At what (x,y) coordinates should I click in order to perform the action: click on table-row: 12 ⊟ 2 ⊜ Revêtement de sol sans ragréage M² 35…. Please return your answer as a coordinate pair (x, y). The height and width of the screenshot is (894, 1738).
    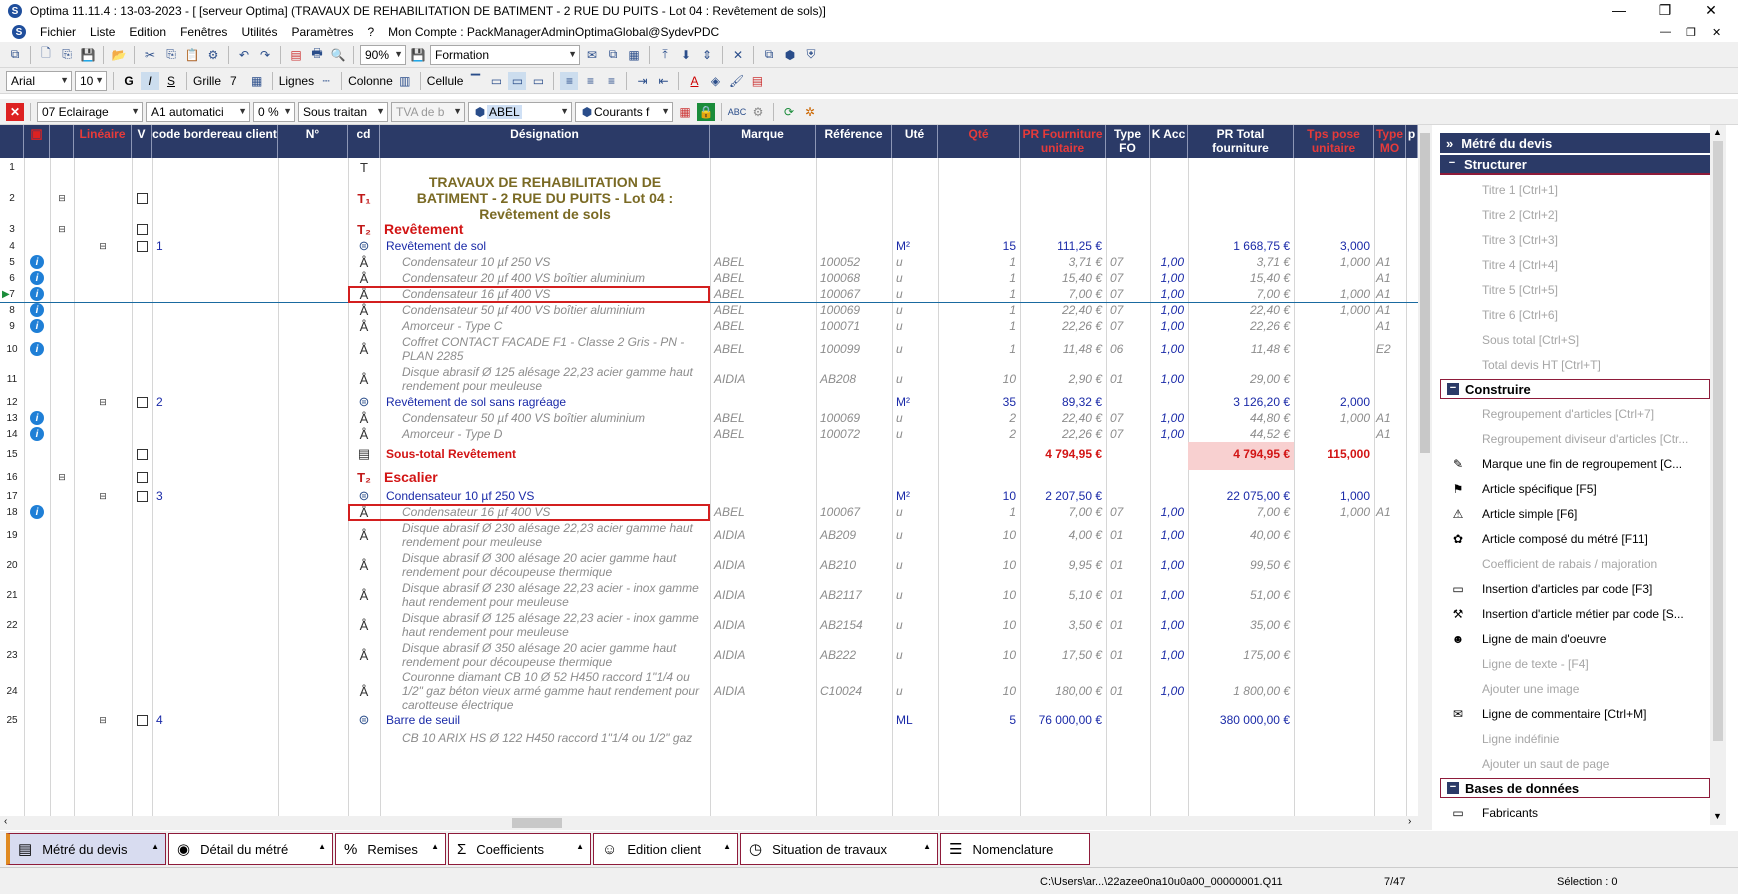
    Looking at the image, I should click on (709, 402).